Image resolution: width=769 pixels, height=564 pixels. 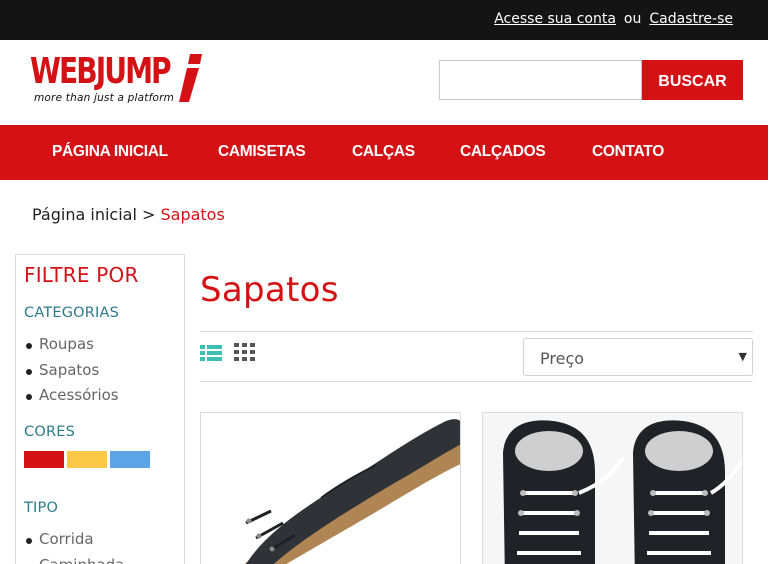 What do you see at coordinates (245, 352) in the screenshot?
I see `grid-view-icon` at bounding box center [245, 352].